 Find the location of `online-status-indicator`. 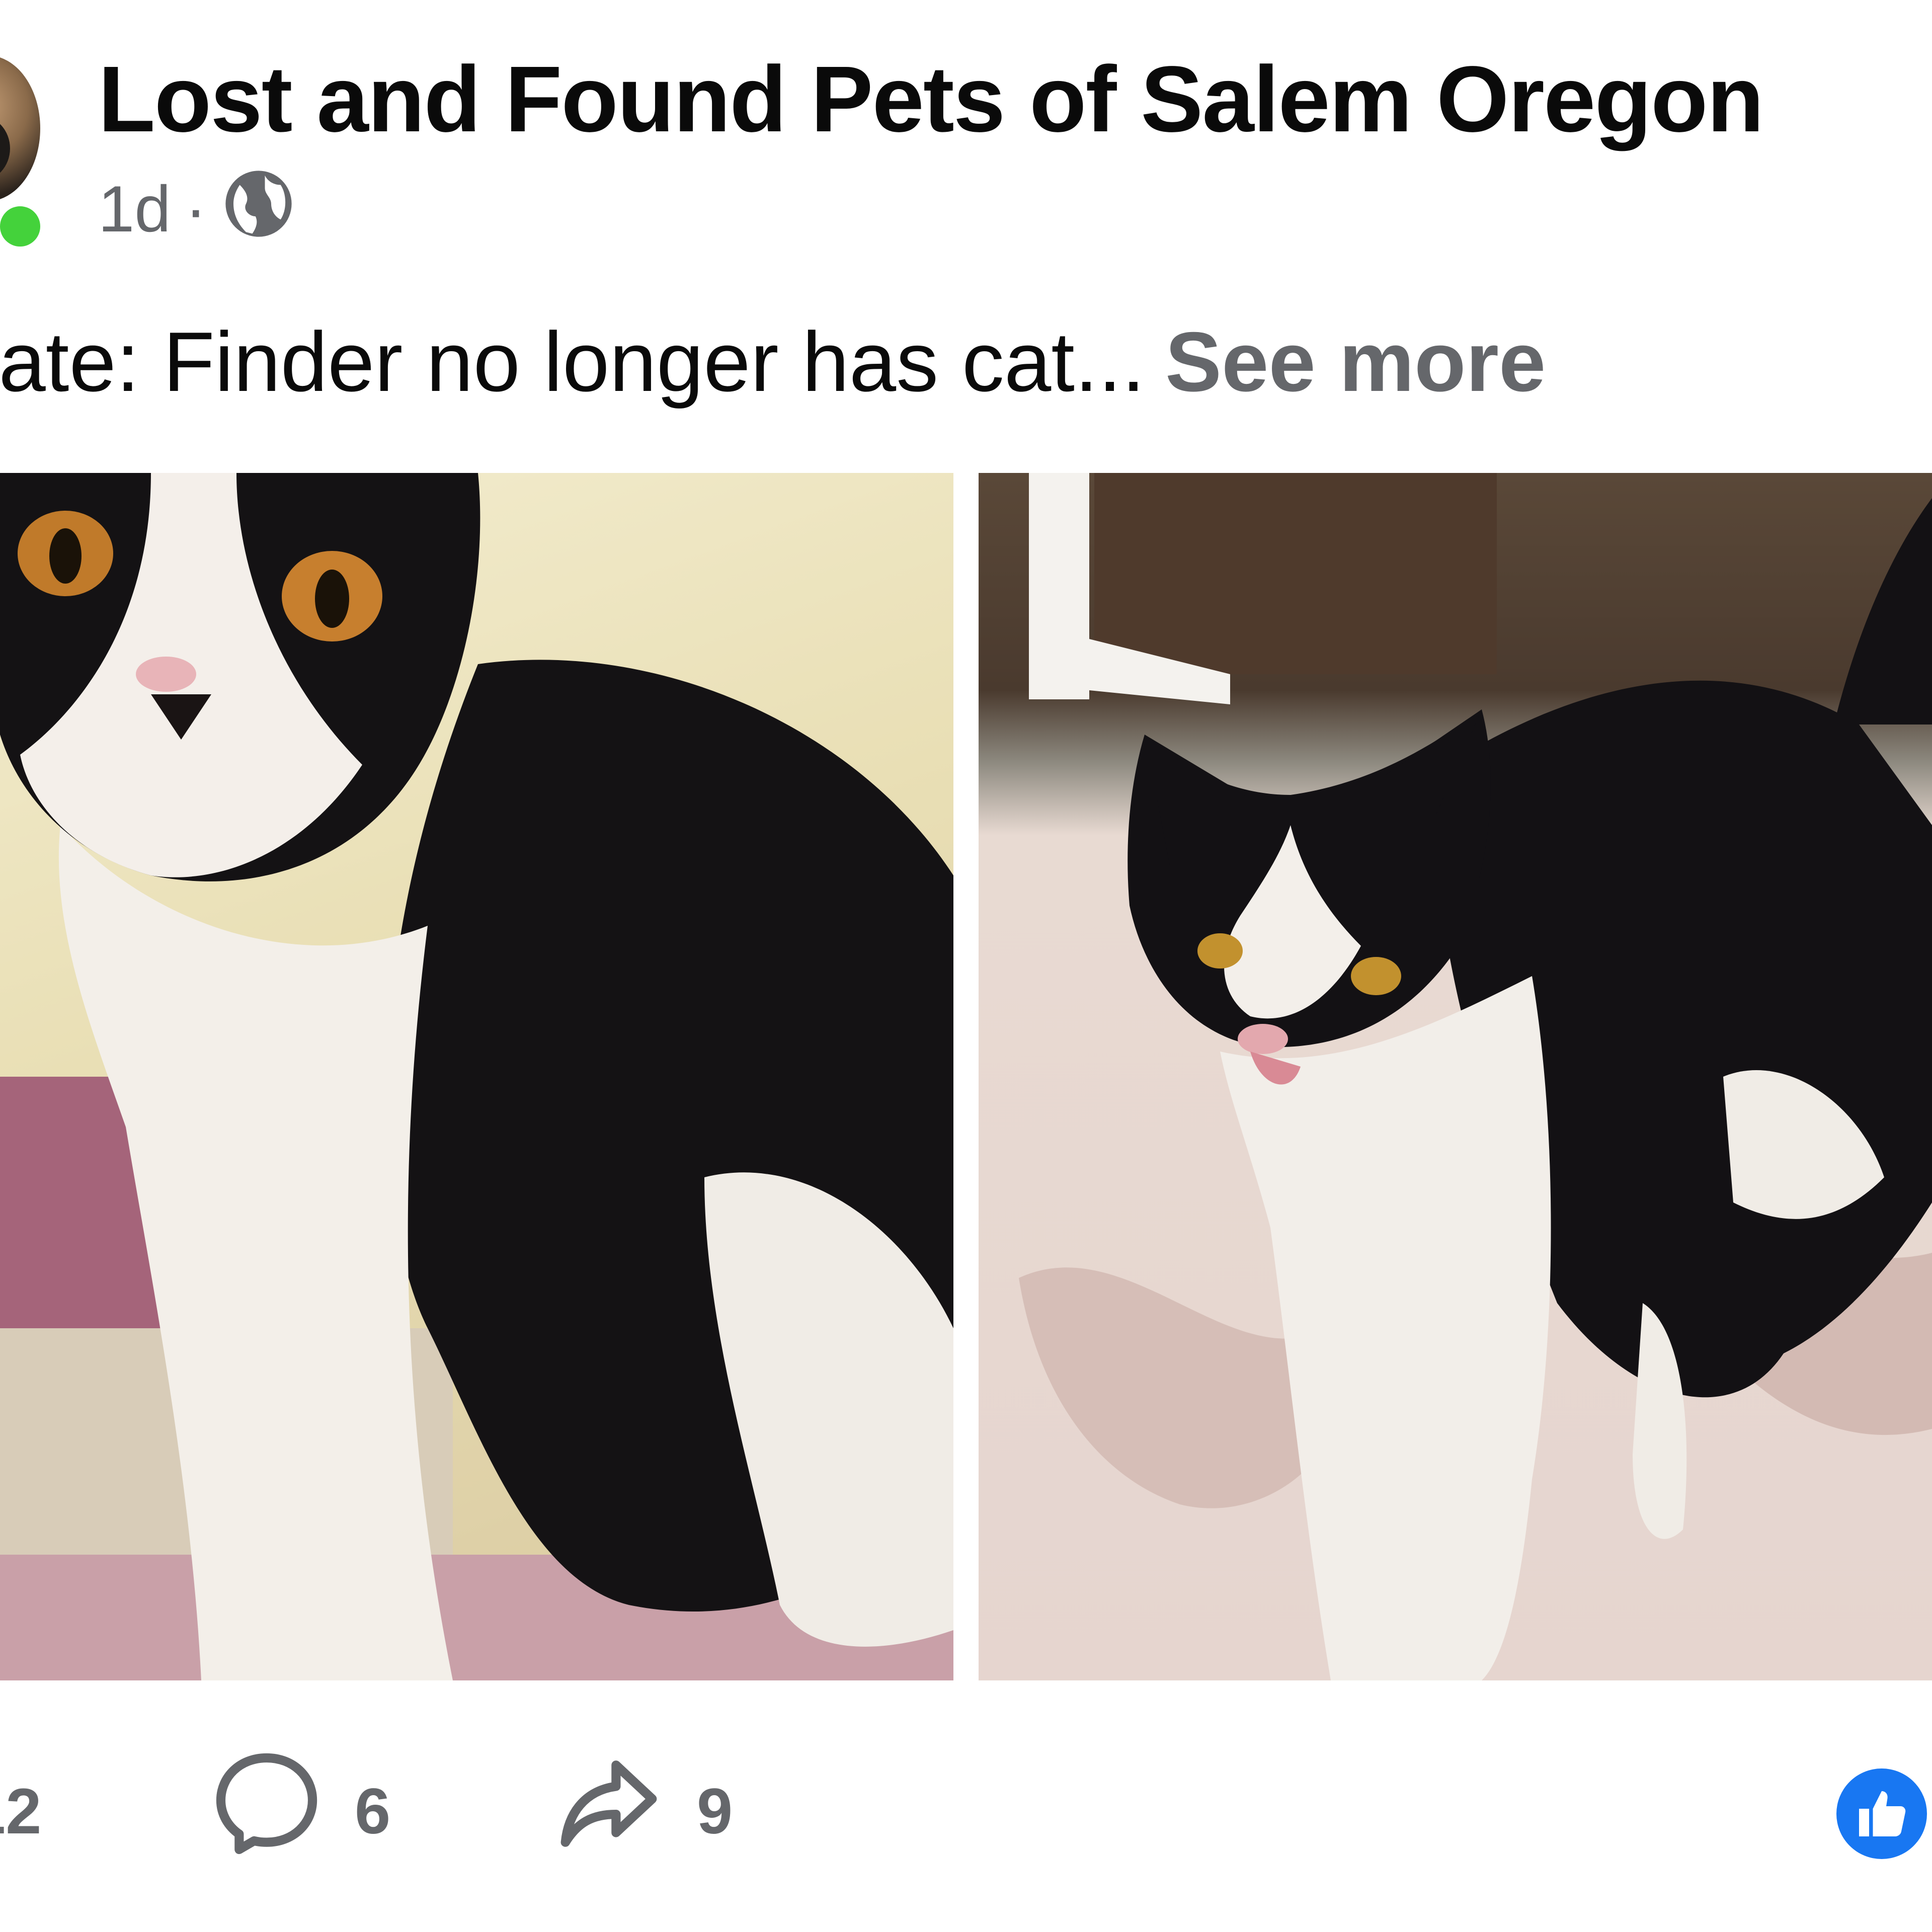

online-status-indicator is located at coordinates (23, 227).